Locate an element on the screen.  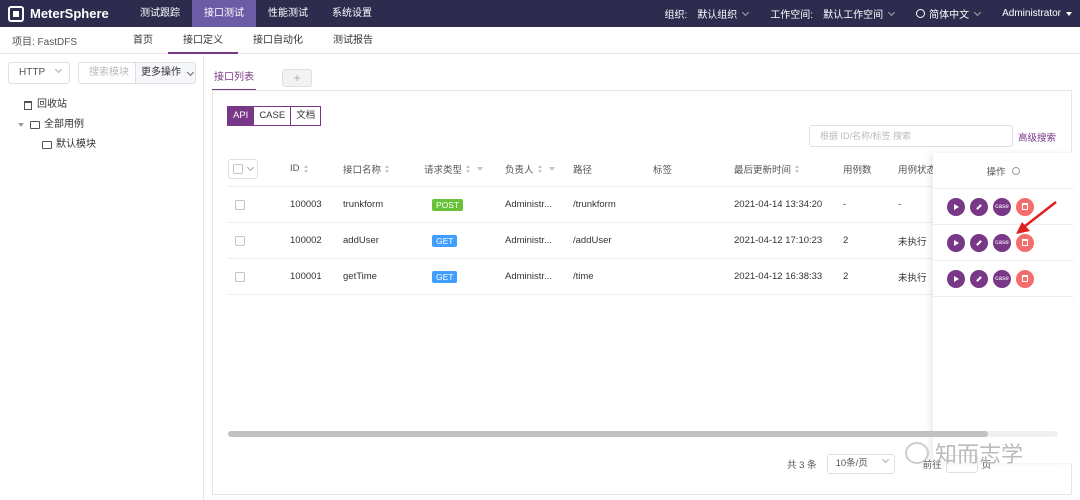
topnav-item-api-test: 接口测试 is located at coordinates (224, 13).